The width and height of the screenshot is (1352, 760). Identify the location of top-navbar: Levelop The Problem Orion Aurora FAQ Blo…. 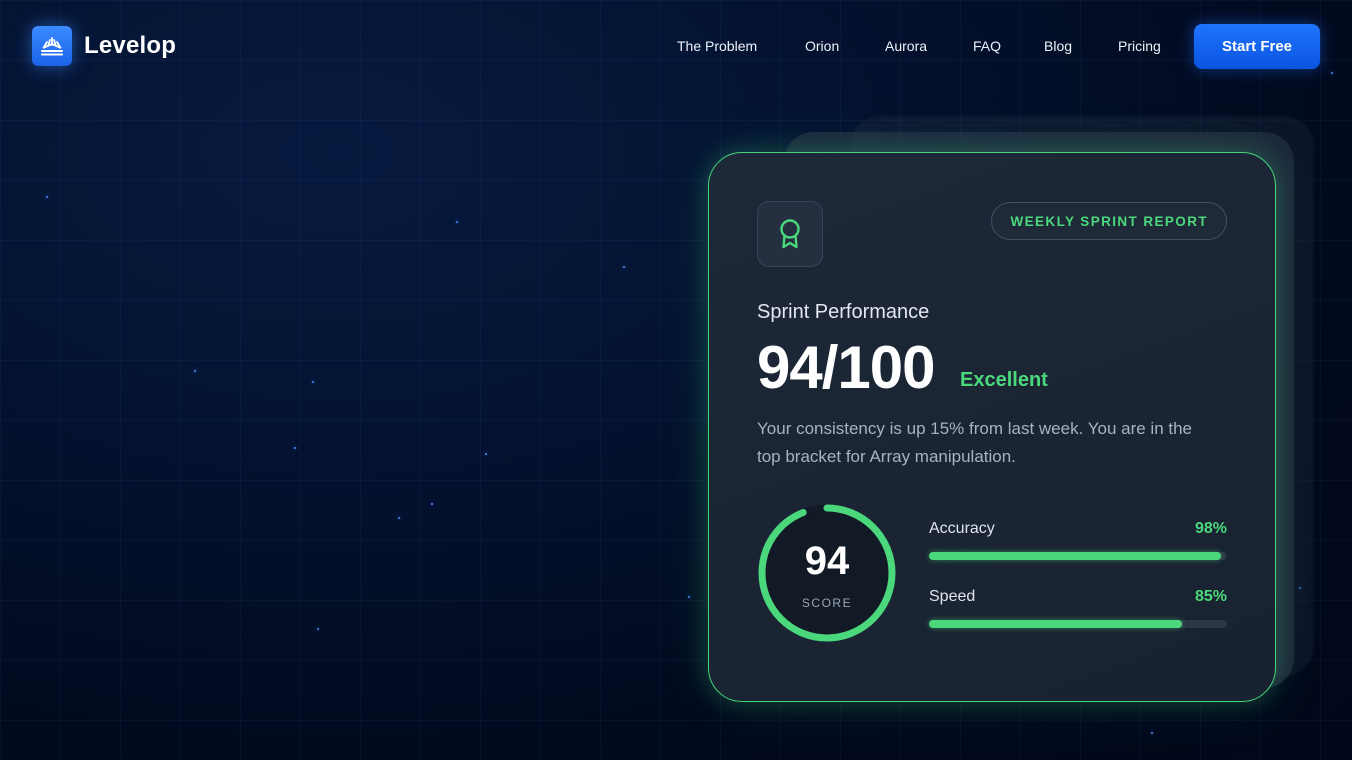
(676, 46).